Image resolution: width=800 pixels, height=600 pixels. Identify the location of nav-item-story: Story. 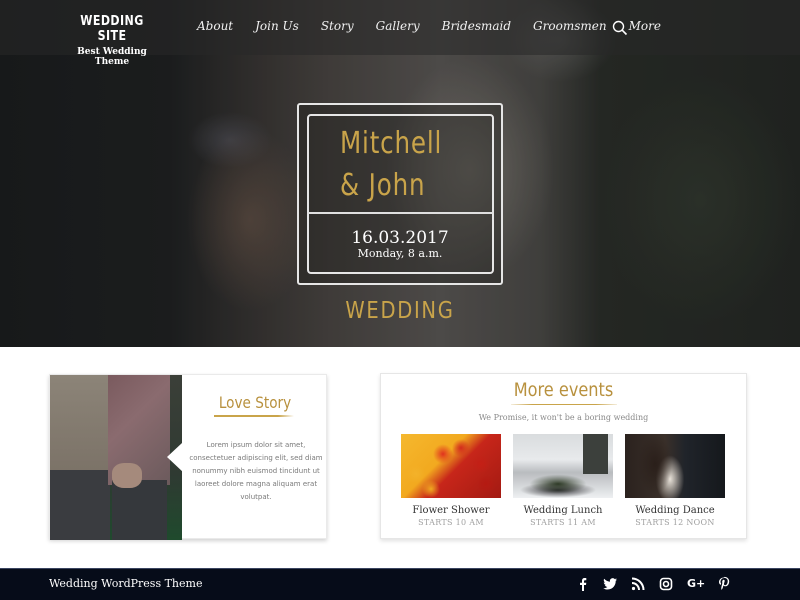
(337, 26).